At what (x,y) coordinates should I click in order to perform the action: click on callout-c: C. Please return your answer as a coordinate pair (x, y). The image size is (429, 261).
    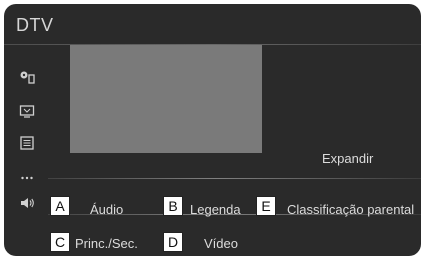
    Looking at the image, I should click on (60, 242).